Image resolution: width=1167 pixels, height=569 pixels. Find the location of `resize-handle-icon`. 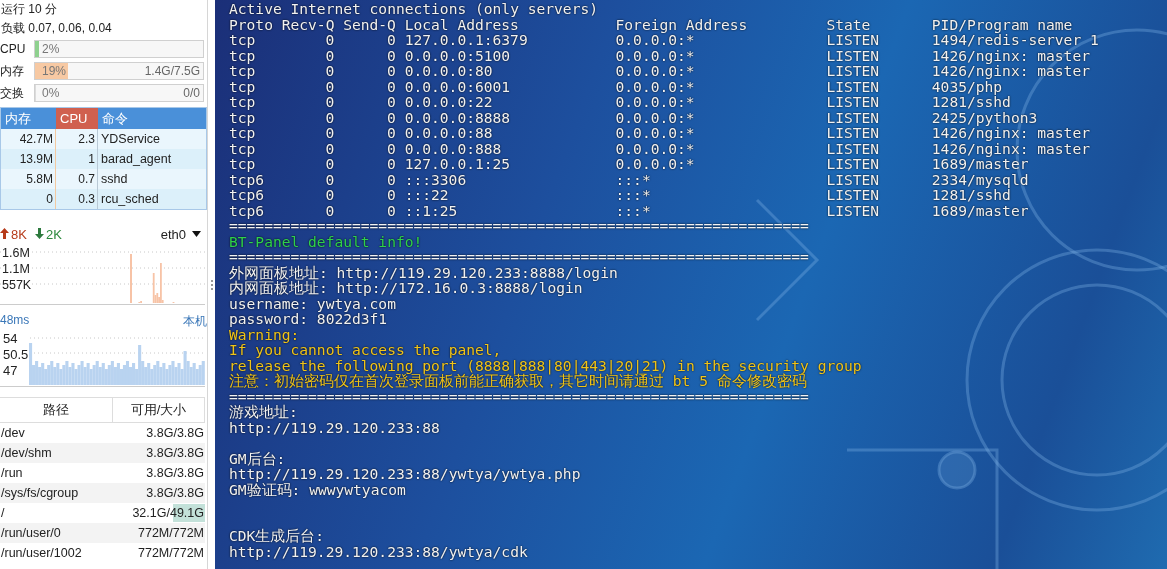

resize-handle-icon is located at coordinates (211, 284).